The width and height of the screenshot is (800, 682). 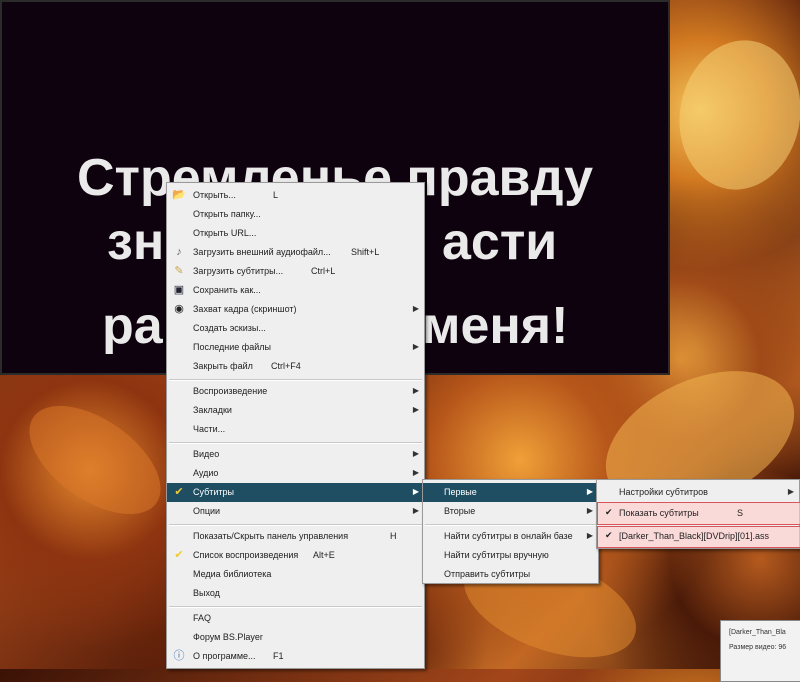 I want to click on menu-item-open: 📂 Открыть... L, so click(x=295, y=195).